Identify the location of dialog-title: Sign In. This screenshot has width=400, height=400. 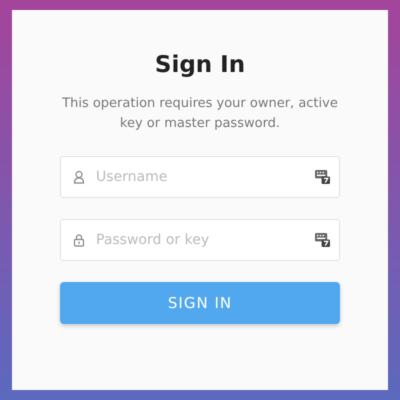
(200, 65).